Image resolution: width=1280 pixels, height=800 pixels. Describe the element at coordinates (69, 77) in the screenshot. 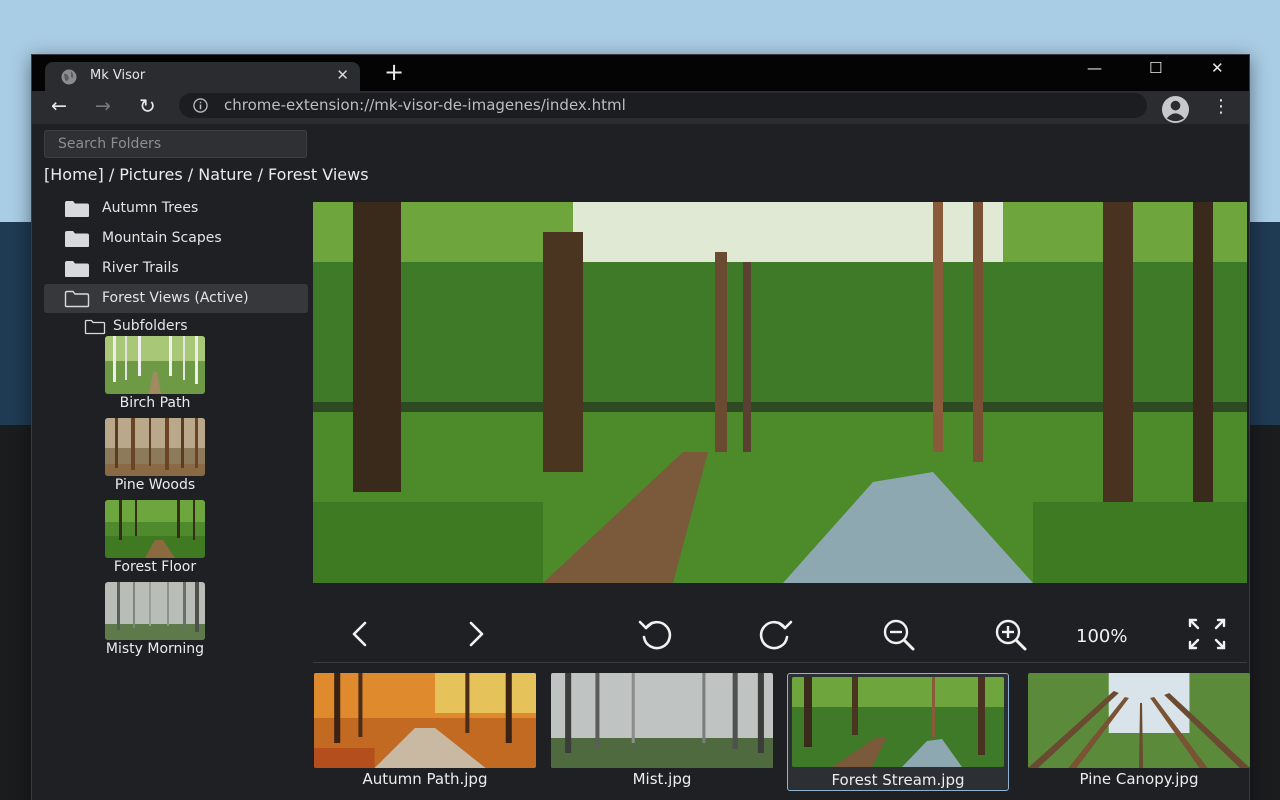

I see `globe-icon` at that location.